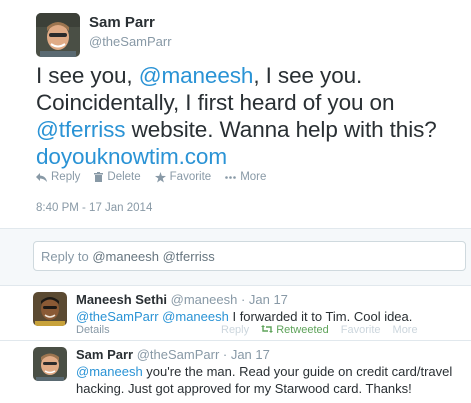 This screenshot has width=471, height=403. What do you see at coordinates (66, 177) in the screenshot?
I see `reply-label: Reply` at bounding box center [66, 177].